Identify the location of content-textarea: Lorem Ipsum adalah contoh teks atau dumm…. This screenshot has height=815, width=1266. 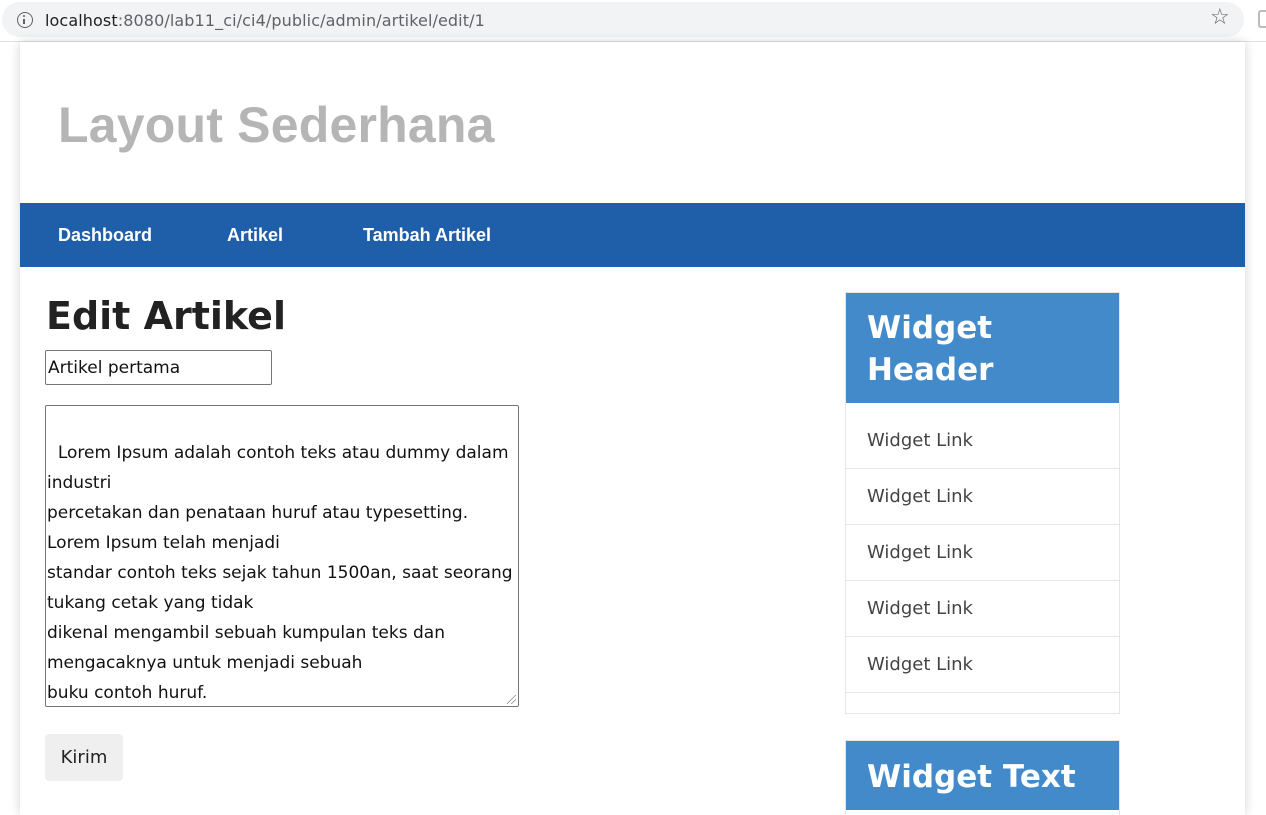
(282, 556).